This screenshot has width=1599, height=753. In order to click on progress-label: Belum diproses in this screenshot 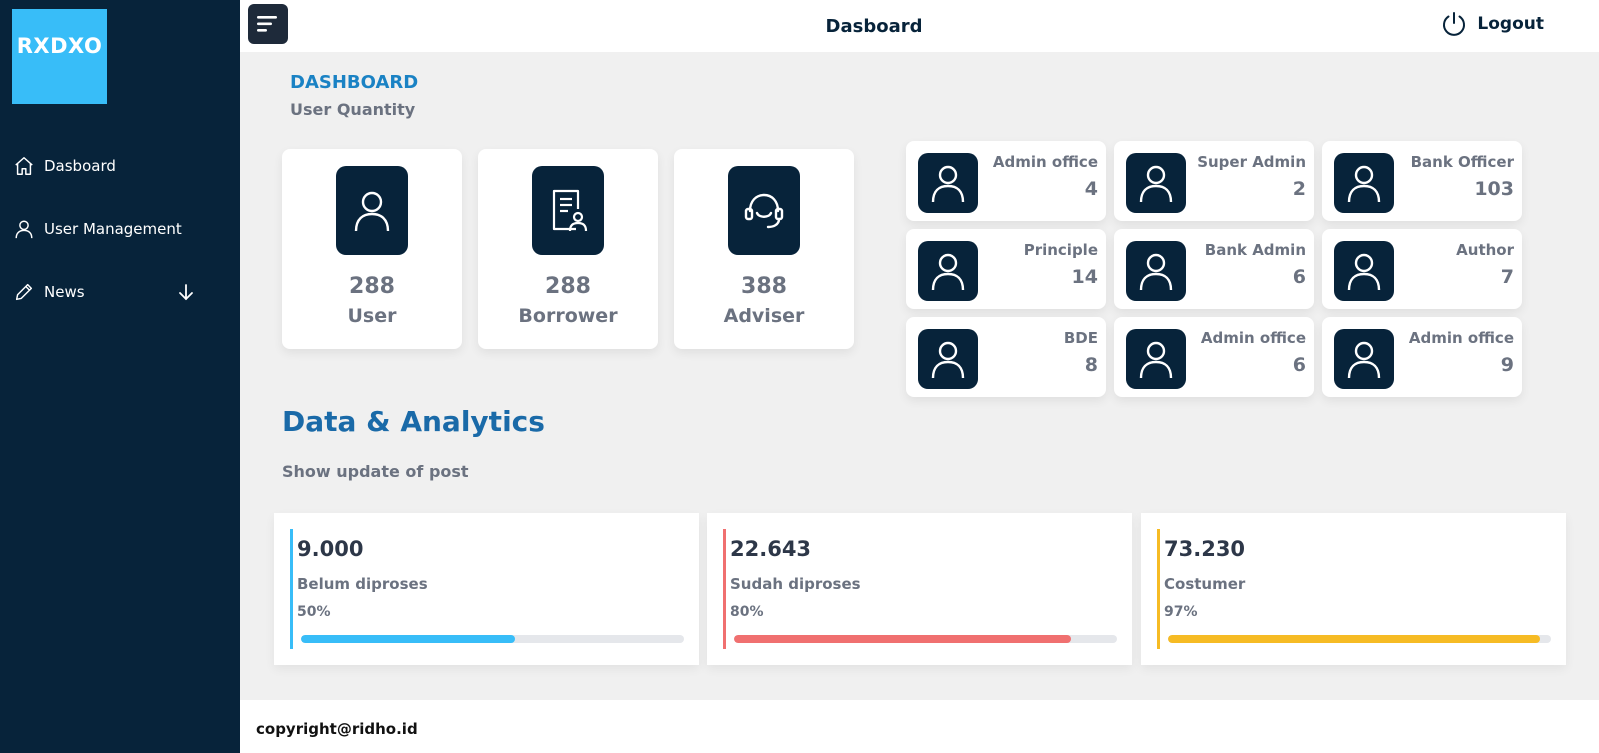, I will do `click(362, 584)`.